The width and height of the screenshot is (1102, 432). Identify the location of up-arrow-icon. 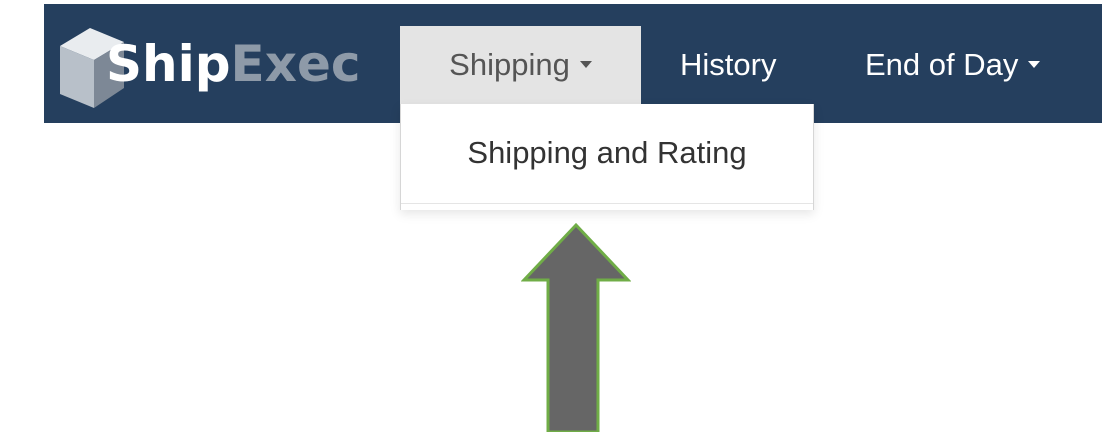
(576, 327).